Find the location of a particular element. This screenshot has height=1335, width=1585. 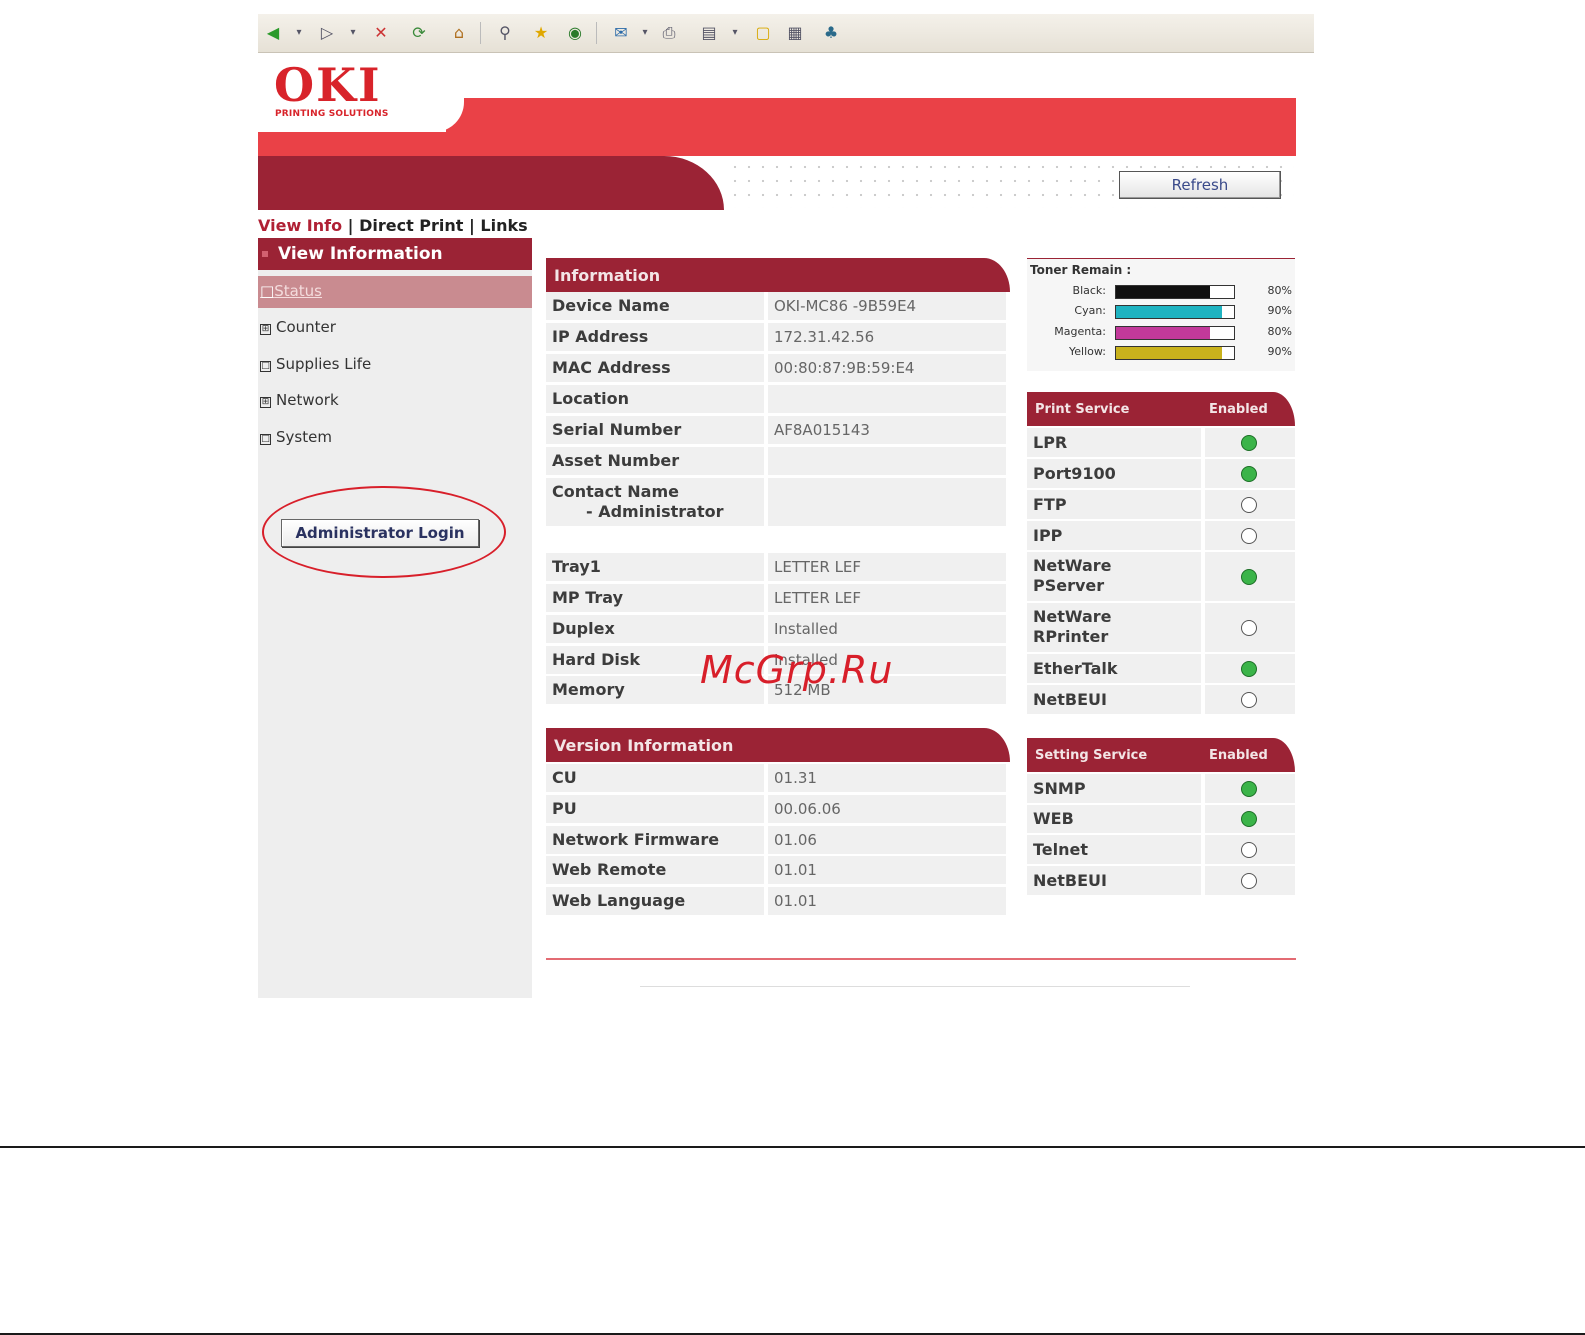

print-icon: ⎙ is located at coordinates (669, 33).